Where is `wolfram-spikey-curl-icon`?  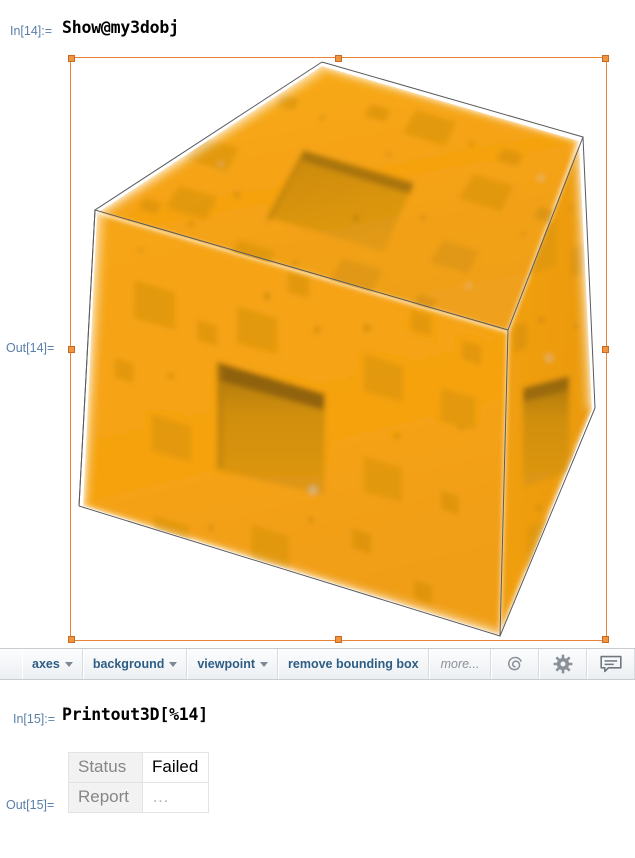 wolfram-spikey-curl-icon is located at coordinates (515, 663).